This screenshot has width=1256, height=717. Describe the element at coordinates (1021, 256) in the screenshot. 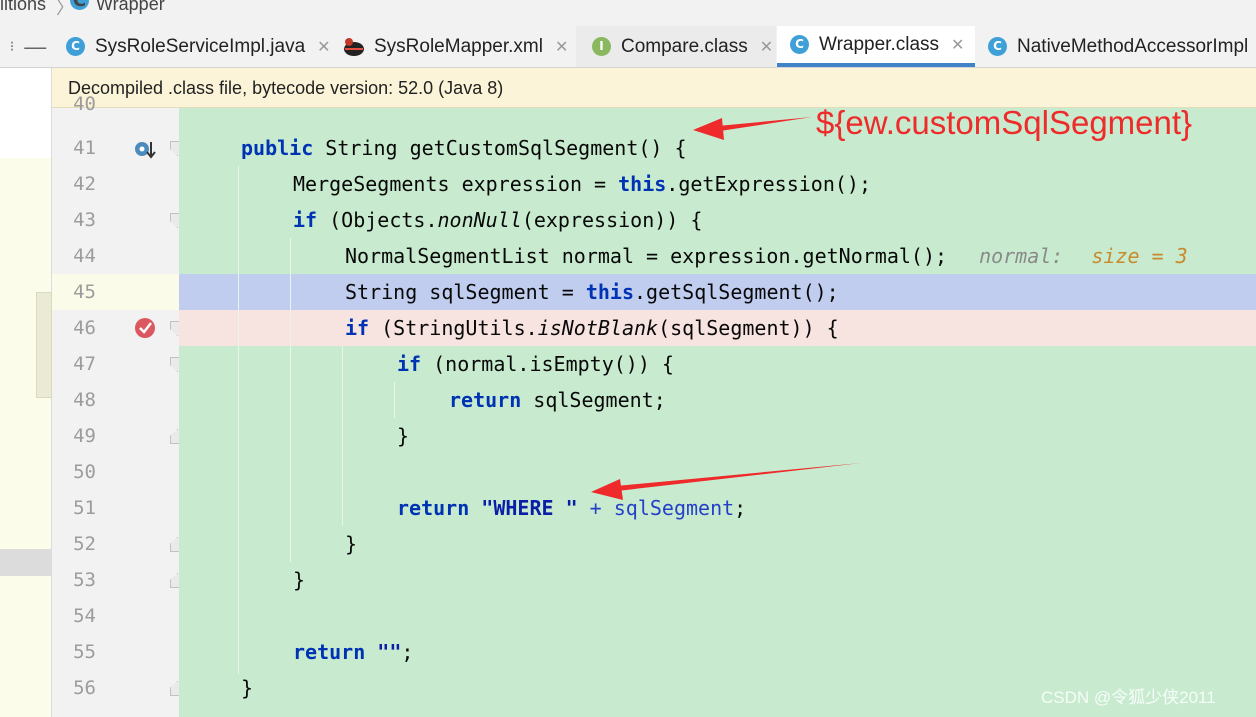

I see `inline-debug-value: normal:` at that location.